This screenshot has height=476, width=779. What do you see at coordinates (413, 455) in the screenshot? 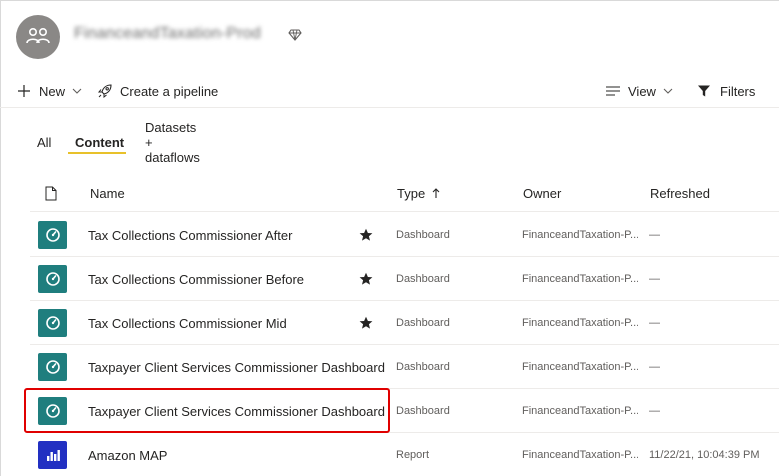
I see `item-type: Report` at bounding box center [413, 455].